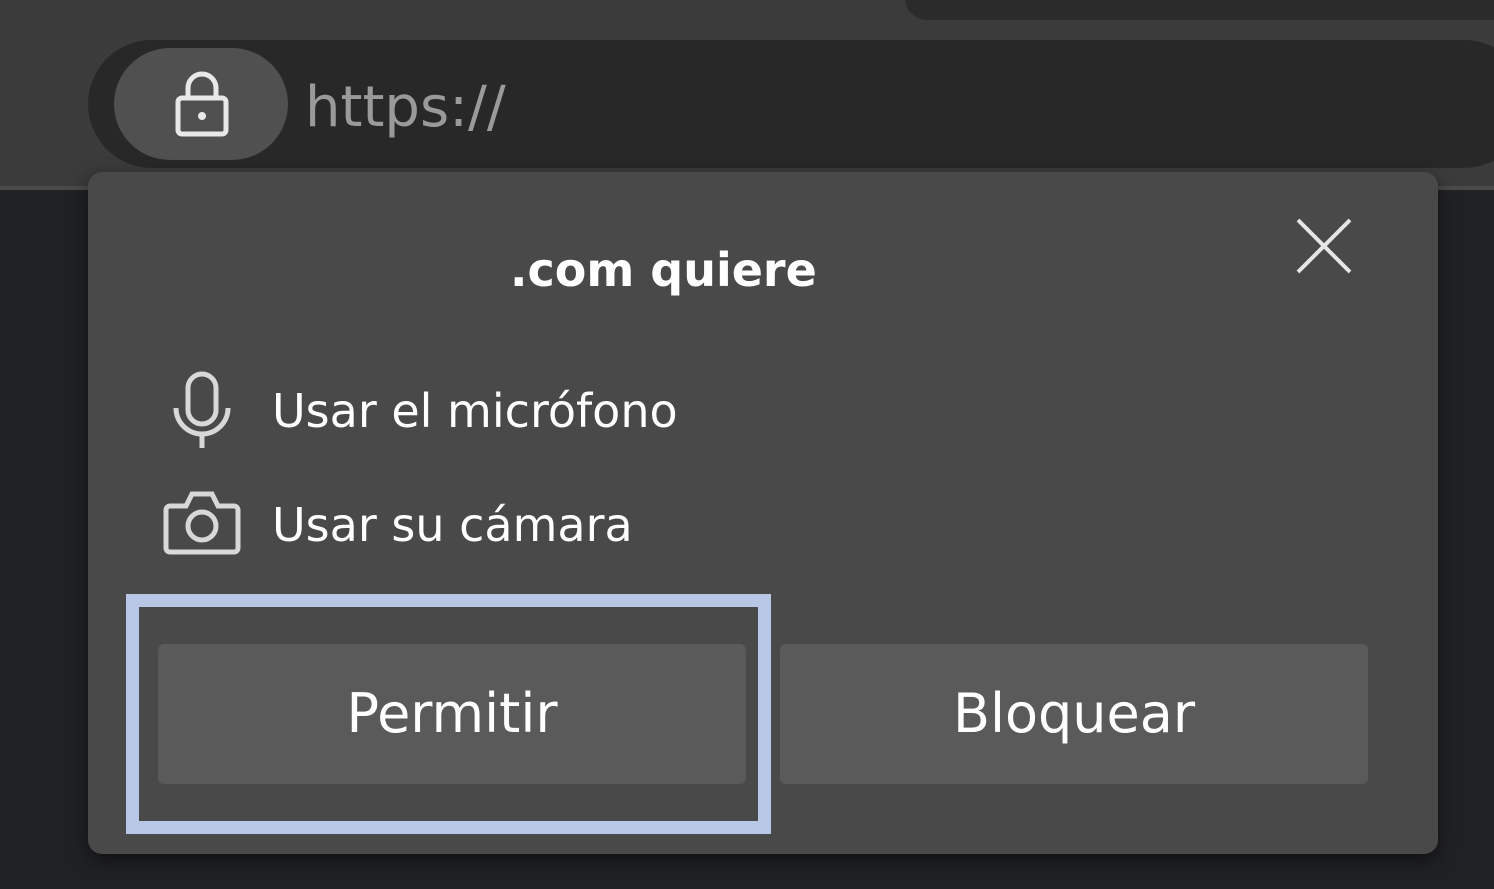 The width and height of the screenshot is (1494, 889). Describe the element at coordinates (1199, 10) in the screenshot. I see `tab-strip` at that location.